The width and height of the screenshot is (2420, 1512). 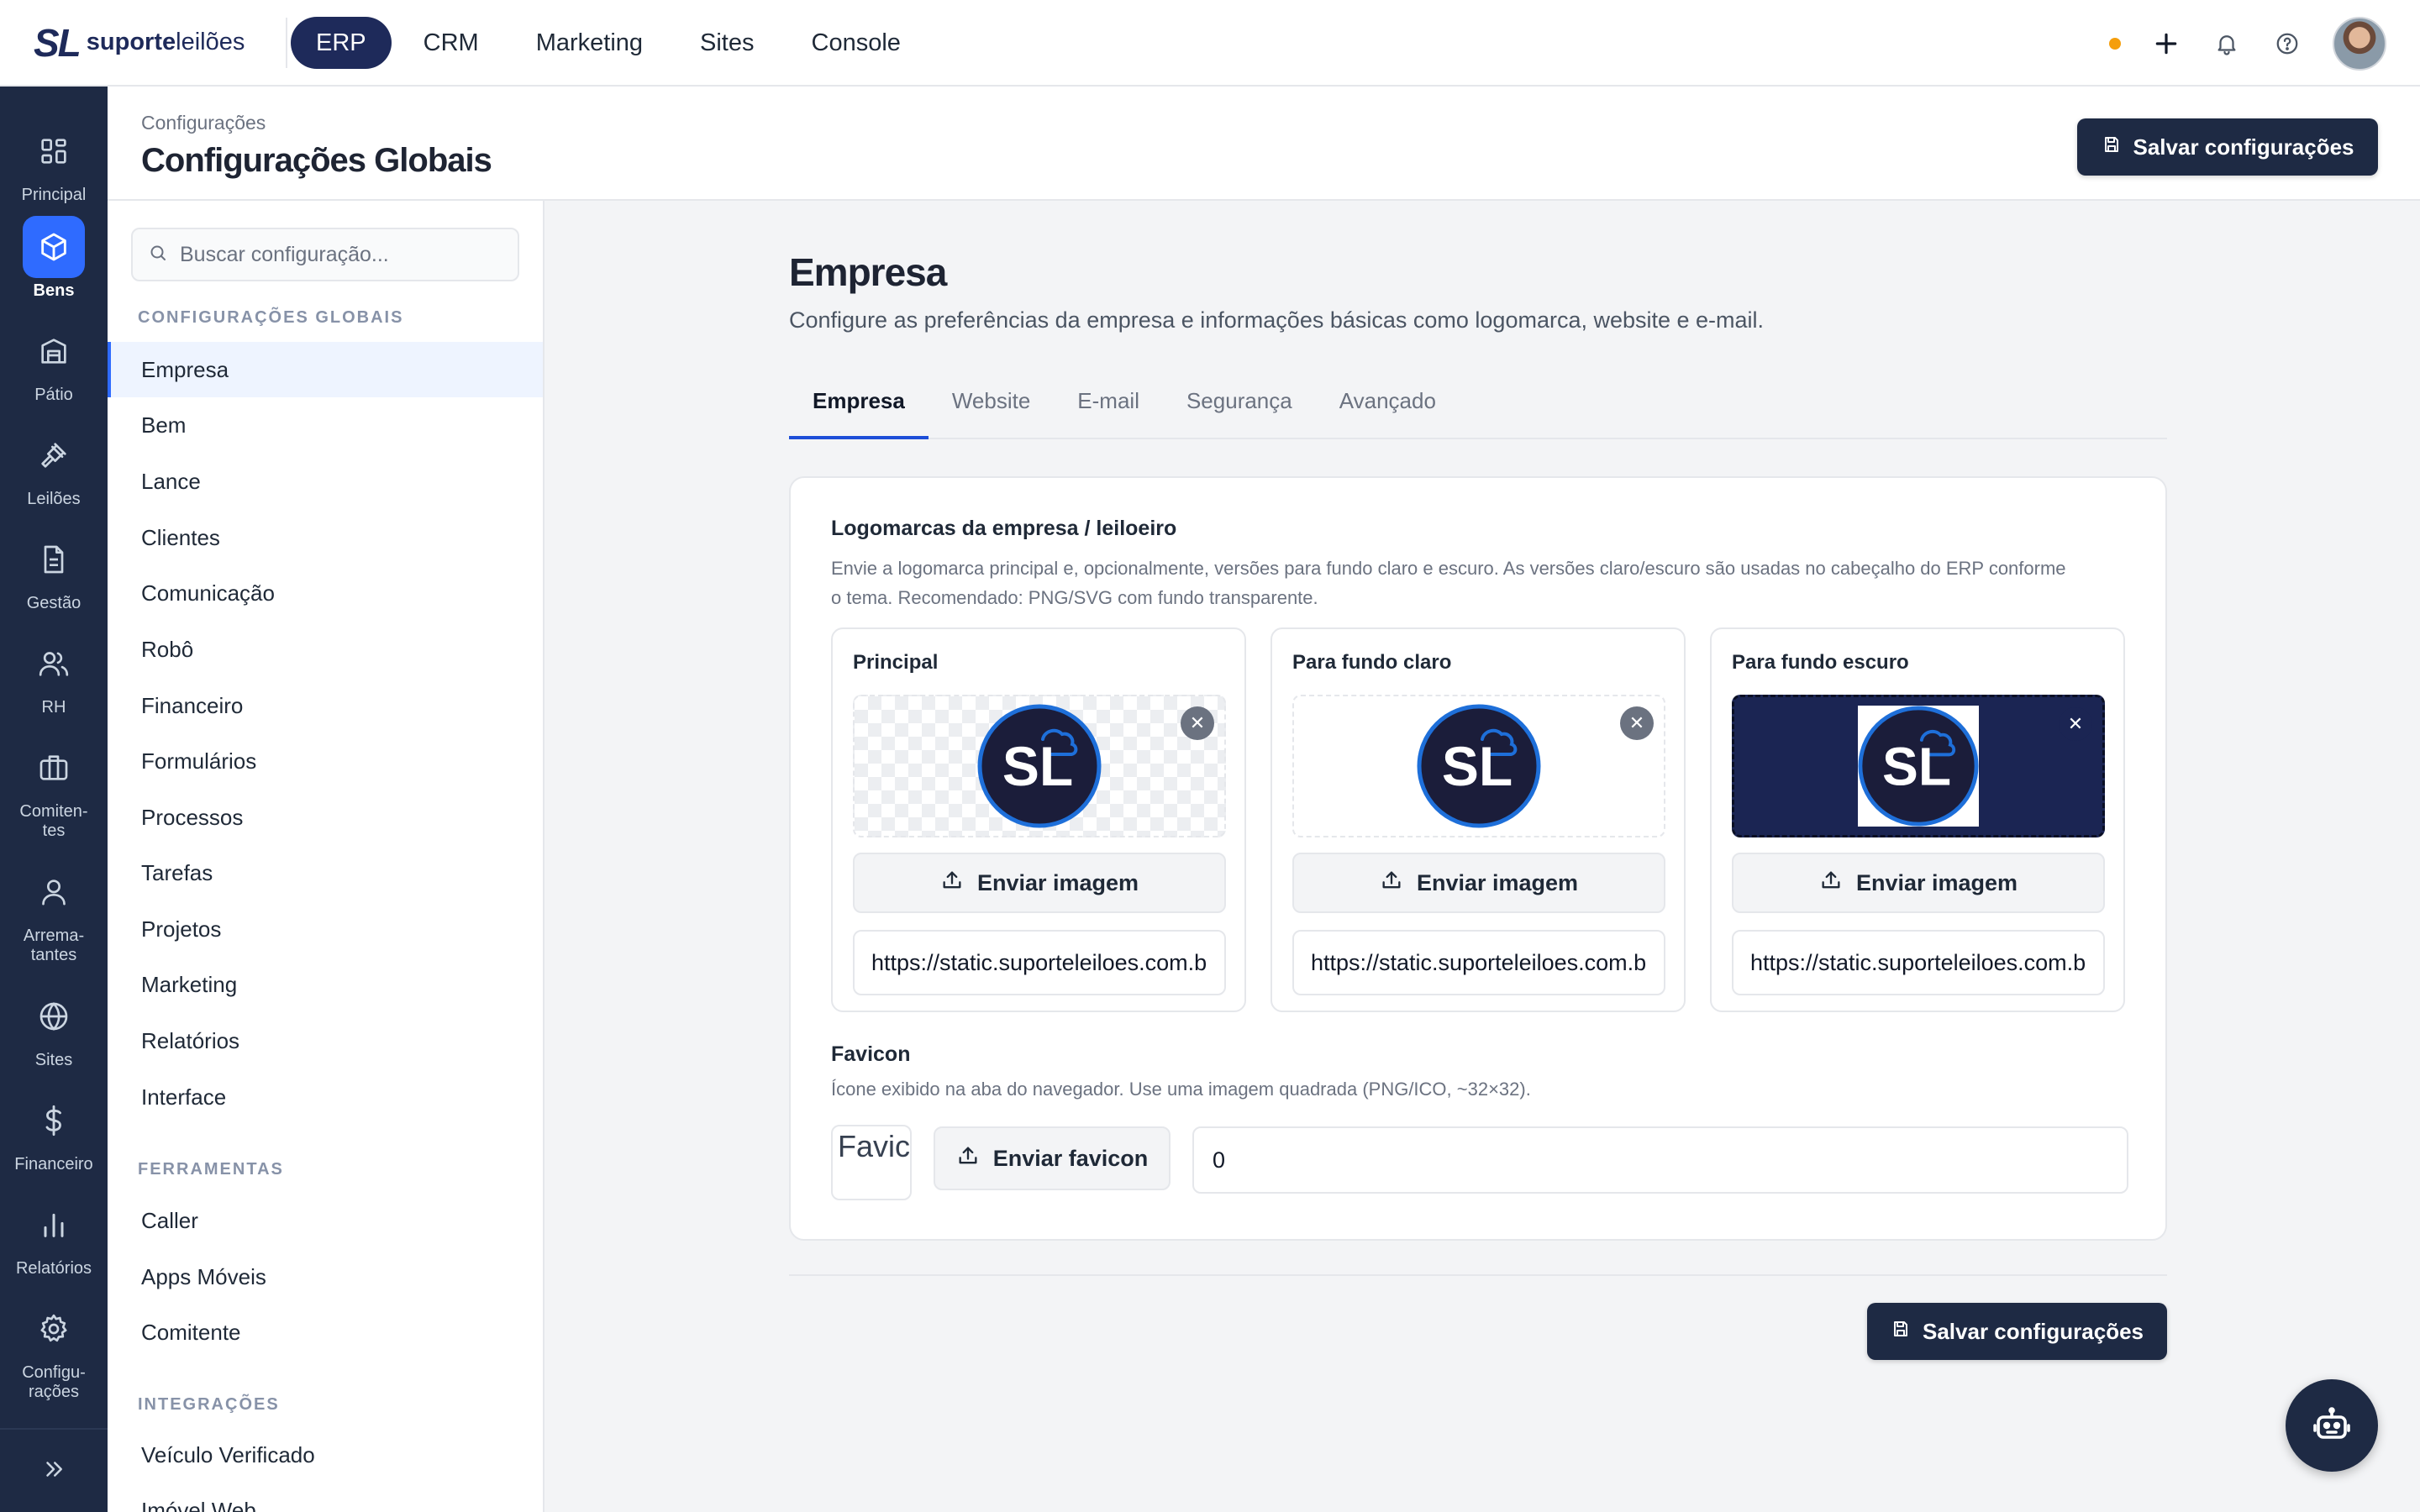 I want to click on settings-item-marketing: Marketing, so click(x=325, y=984).